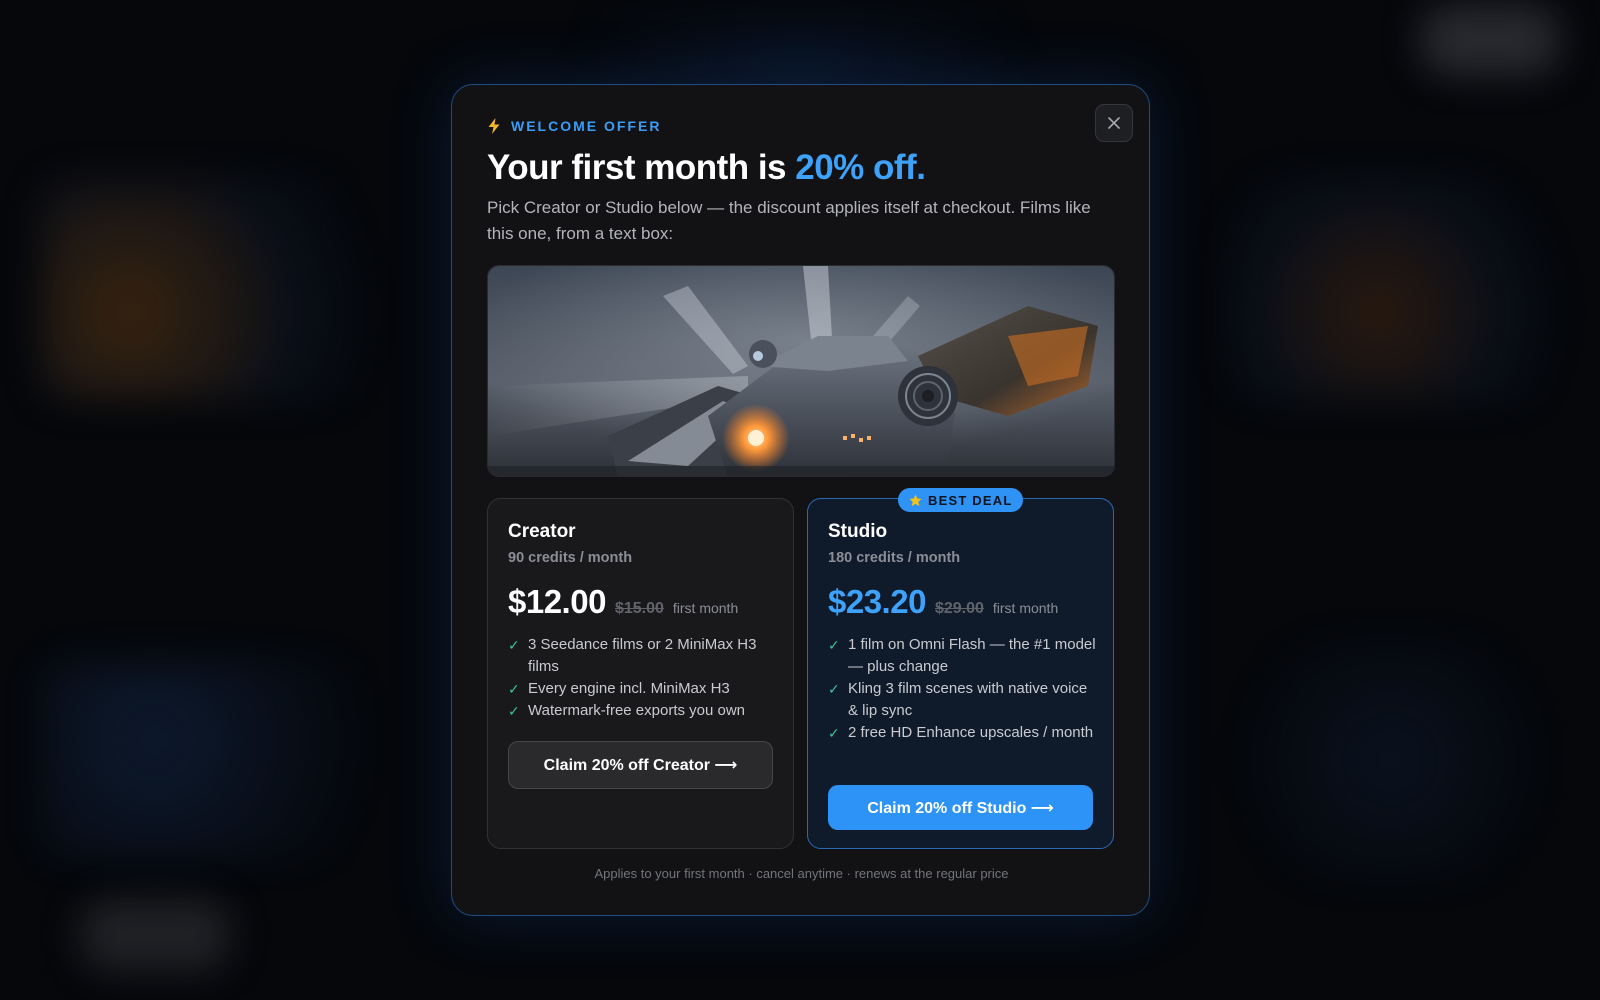 Image resolution: width=1600 pixels, height=1000 pixels. Describe the element at coordinates (639, 608) in the screenshot. I see `original-price: $15.00` at that location.